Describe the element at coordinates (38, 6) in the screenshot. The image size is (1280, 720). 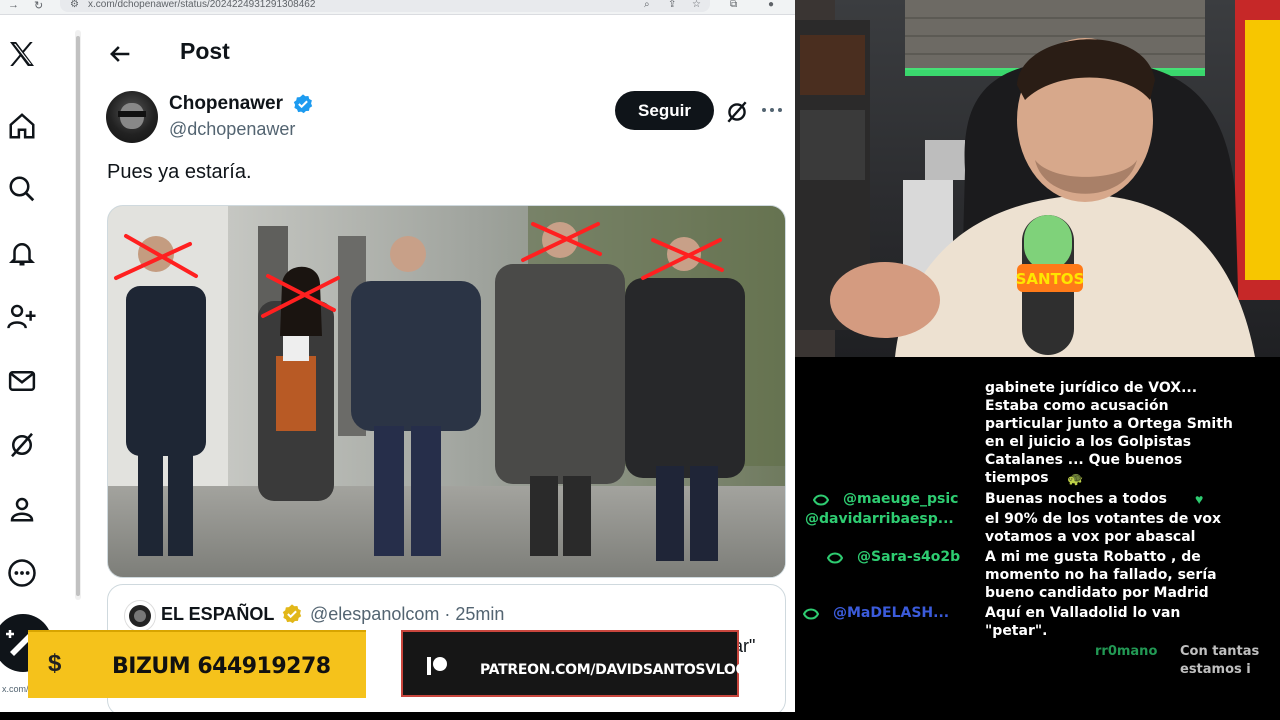
I see `reload-icon: ↻` at that location.